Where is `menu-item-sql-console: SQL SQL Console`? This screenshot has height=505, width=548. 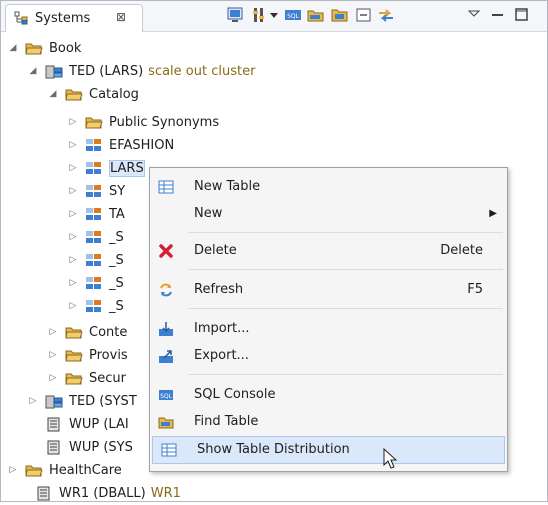
menu-item-sql-console: SQL SQL Console is located at coordinates (328, 395).